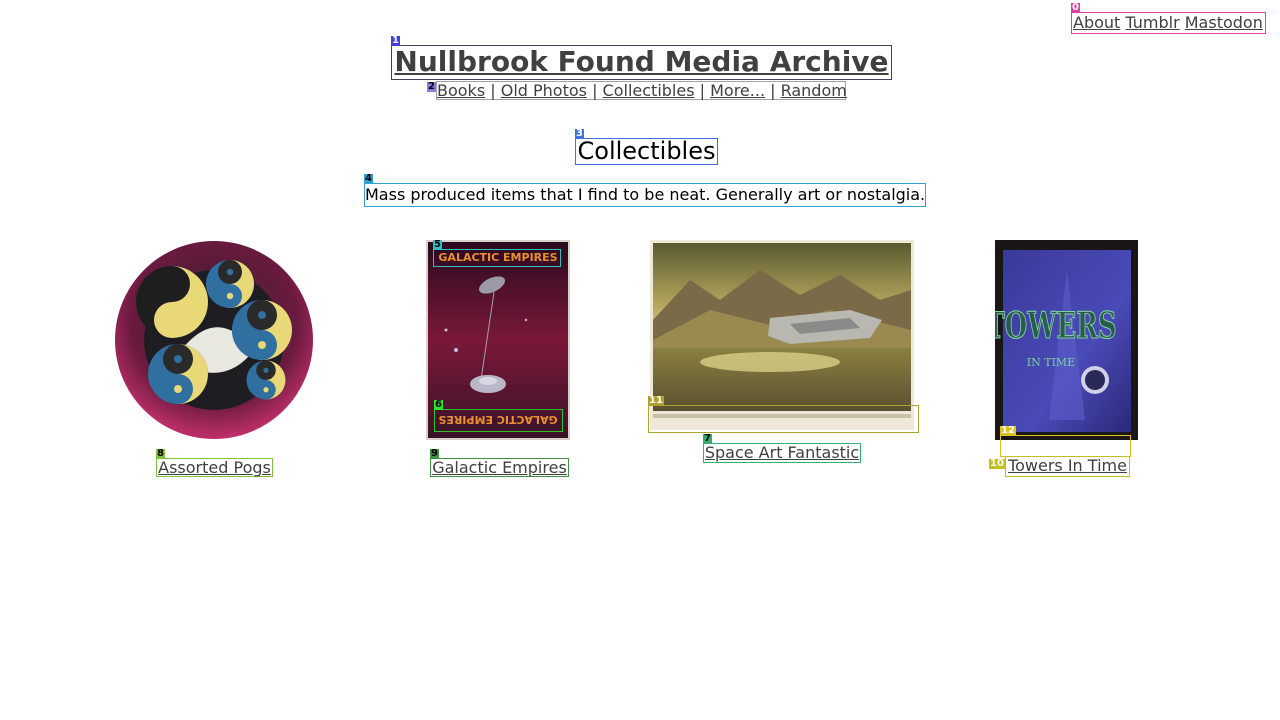  I want to click on overlay-label-8: 8, so click(160, 453).